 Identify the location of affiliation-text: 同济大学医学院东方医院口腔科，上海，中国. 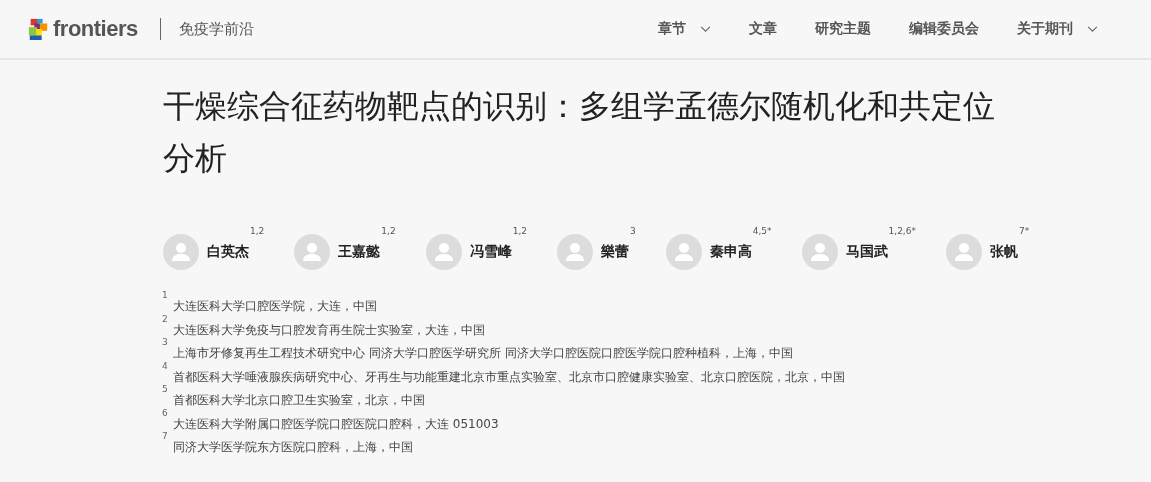
(292, 448).